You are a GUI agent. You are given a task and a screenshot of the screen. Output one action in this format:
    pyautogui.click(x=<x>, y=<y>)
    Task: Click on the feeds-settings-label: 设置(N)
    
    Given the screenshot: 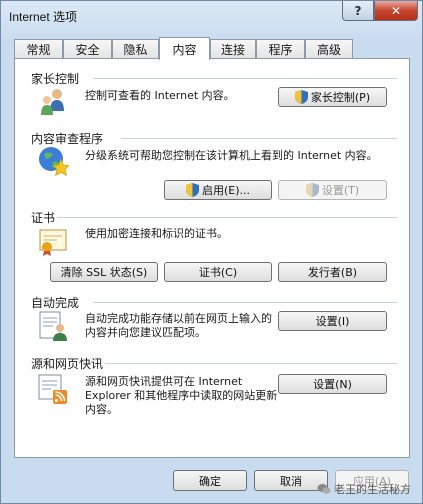 What is the action you would take?
    pyautogui.click(x=332, y=384)
    